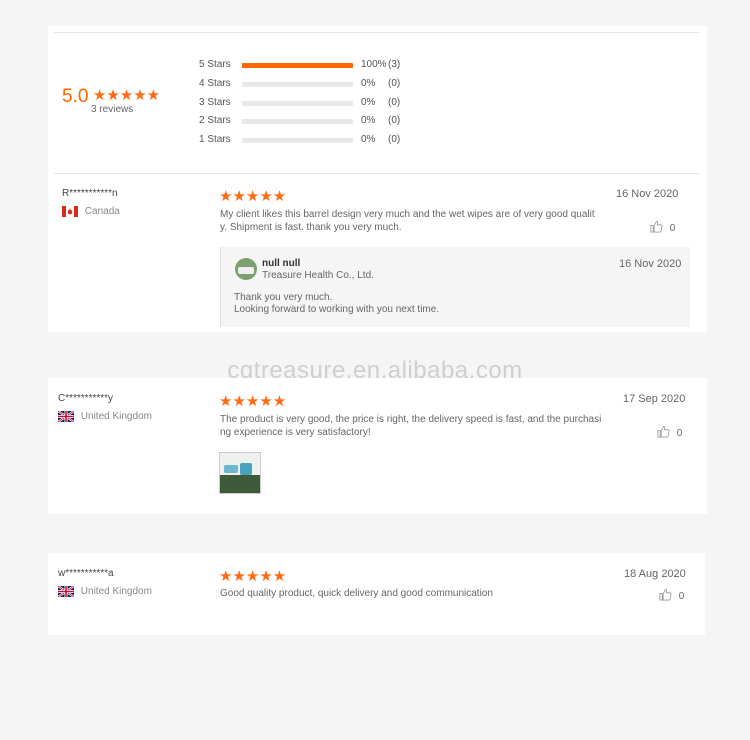 Image resolution: width=750 pixels, height=740 pixels. Describe the element at coordinates (281, 263) in the screenshot. I see `seller-name: null null` at that location.